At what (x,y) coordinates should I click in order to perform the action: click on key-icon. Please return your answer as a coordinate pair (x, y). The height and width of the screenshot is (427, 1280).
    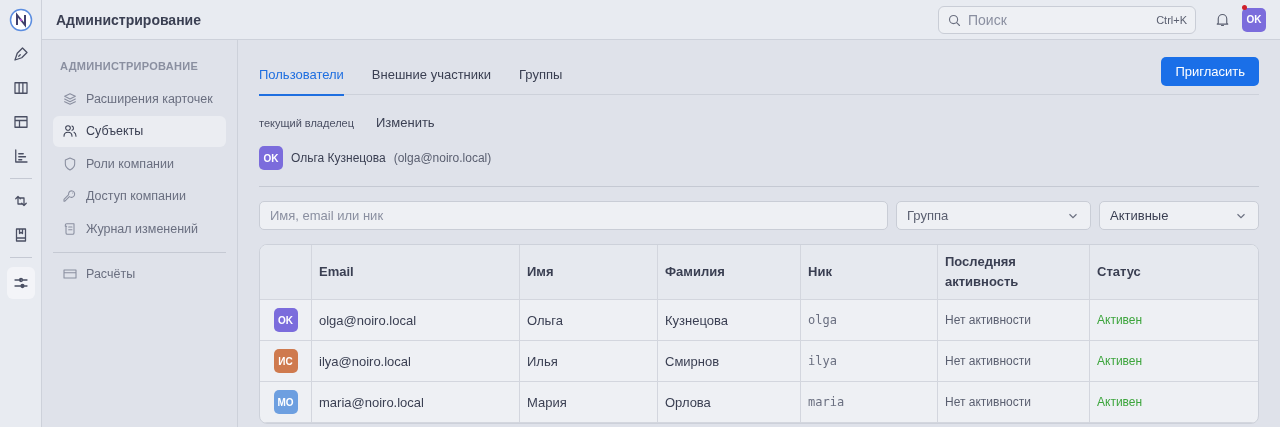
    Looking at the image, I should click on (70, 196).